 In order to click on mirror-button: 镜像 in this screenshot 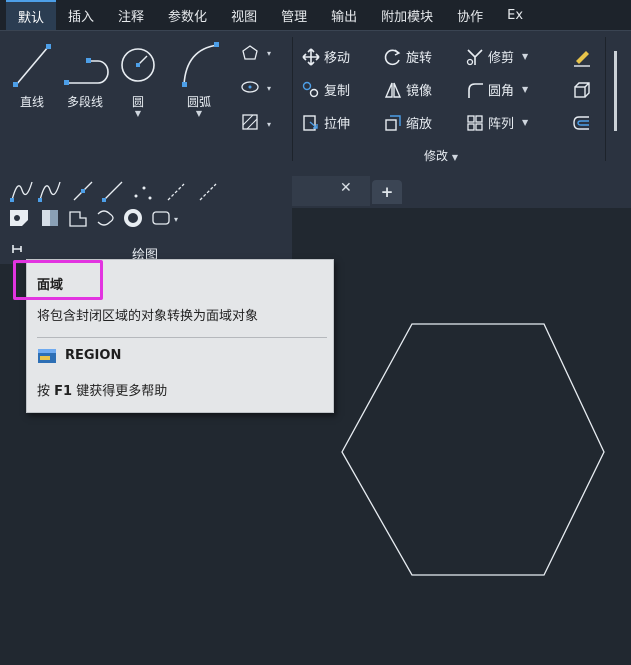, I will do `click(408, 89)`.